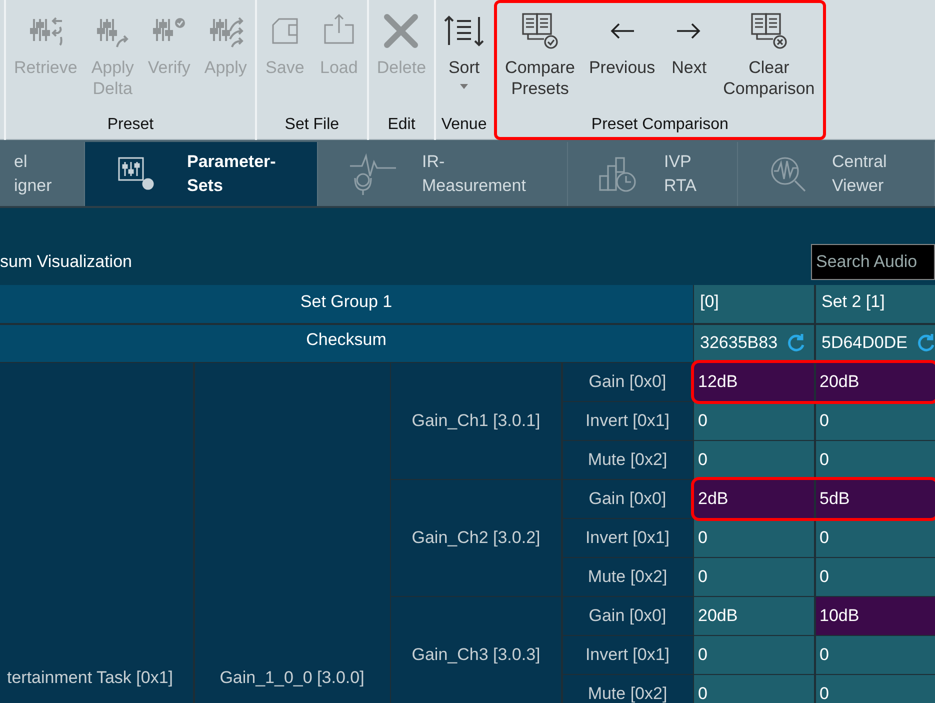  Describe the element at coordinates (754, 499) in the screenshot. I see `value-cell: 2dB` at that location.